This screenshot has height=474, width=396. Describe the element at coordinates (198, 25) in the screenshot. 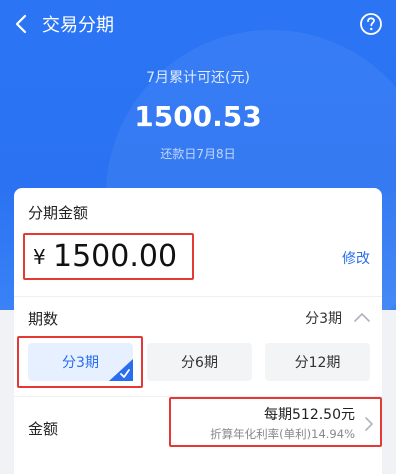

I see `top-bar: 交易分期` at that location.